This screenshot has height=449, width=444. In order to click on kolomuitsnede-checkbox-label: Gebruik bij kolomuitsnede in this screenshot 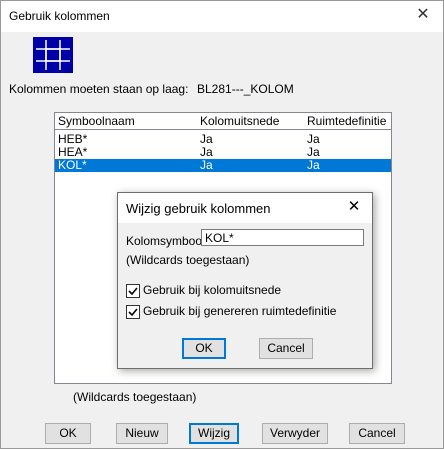, I will do `click(212, 290)`.